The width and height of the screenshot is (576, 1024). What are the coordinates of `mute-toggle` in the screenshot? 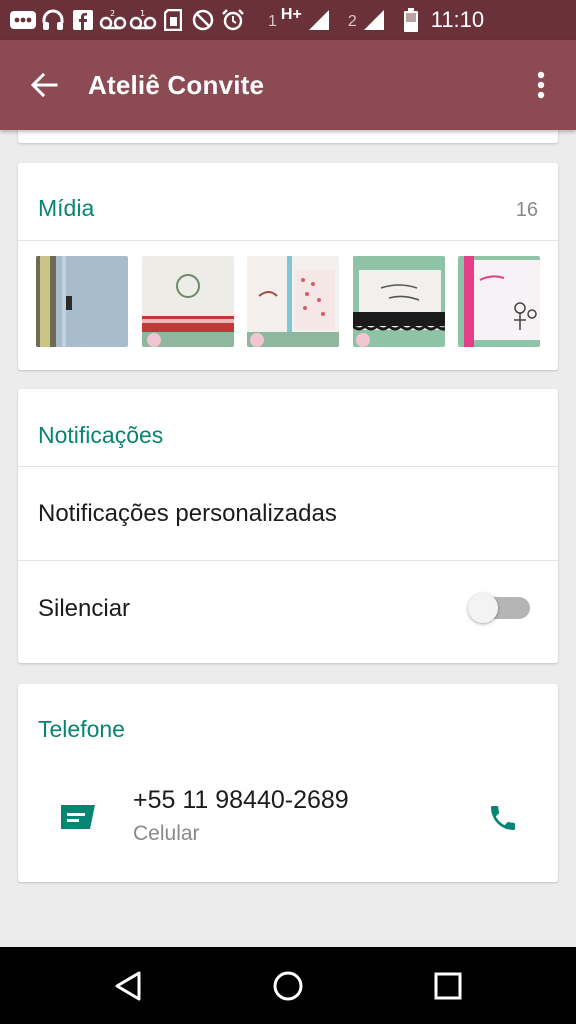 It's located at (500, 608).